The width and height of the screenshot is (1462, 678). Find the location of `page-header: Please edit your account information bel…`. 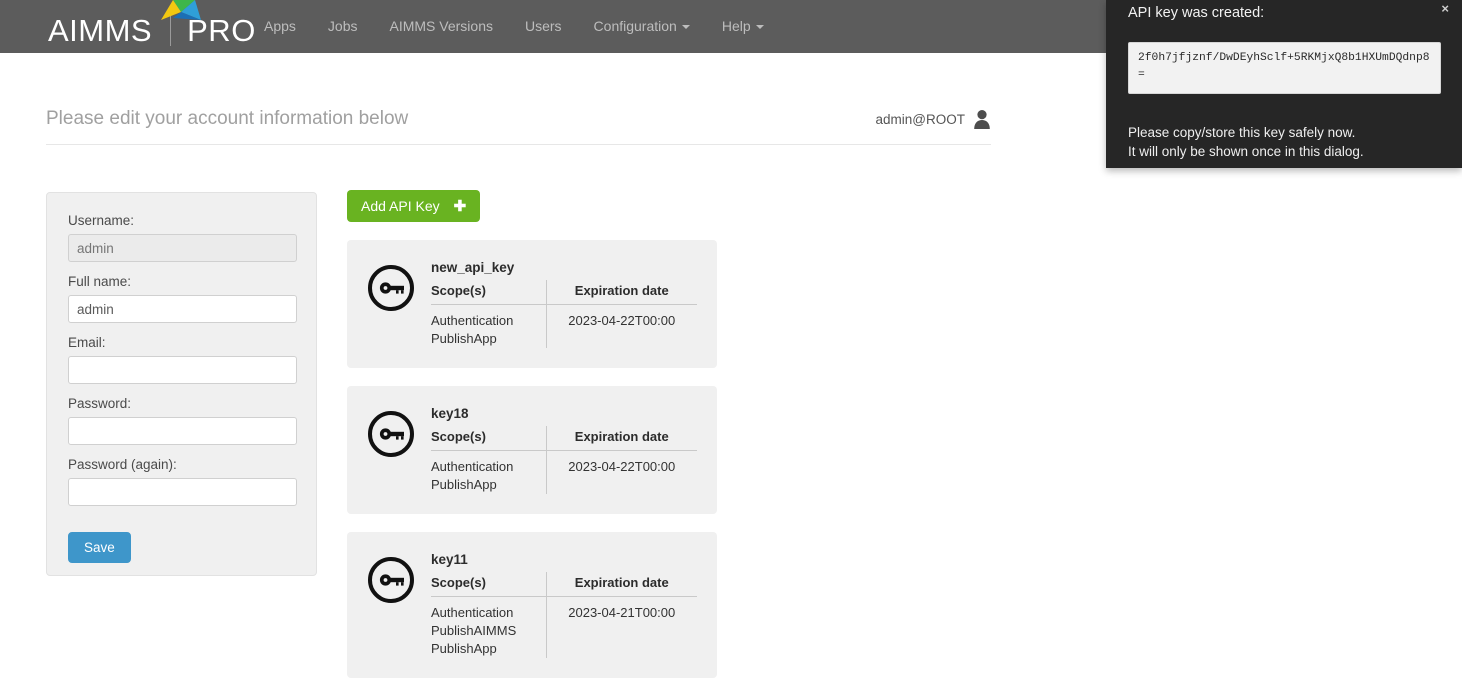

page-header: Please edit your account information bel… is located at coordinates (518, 126).